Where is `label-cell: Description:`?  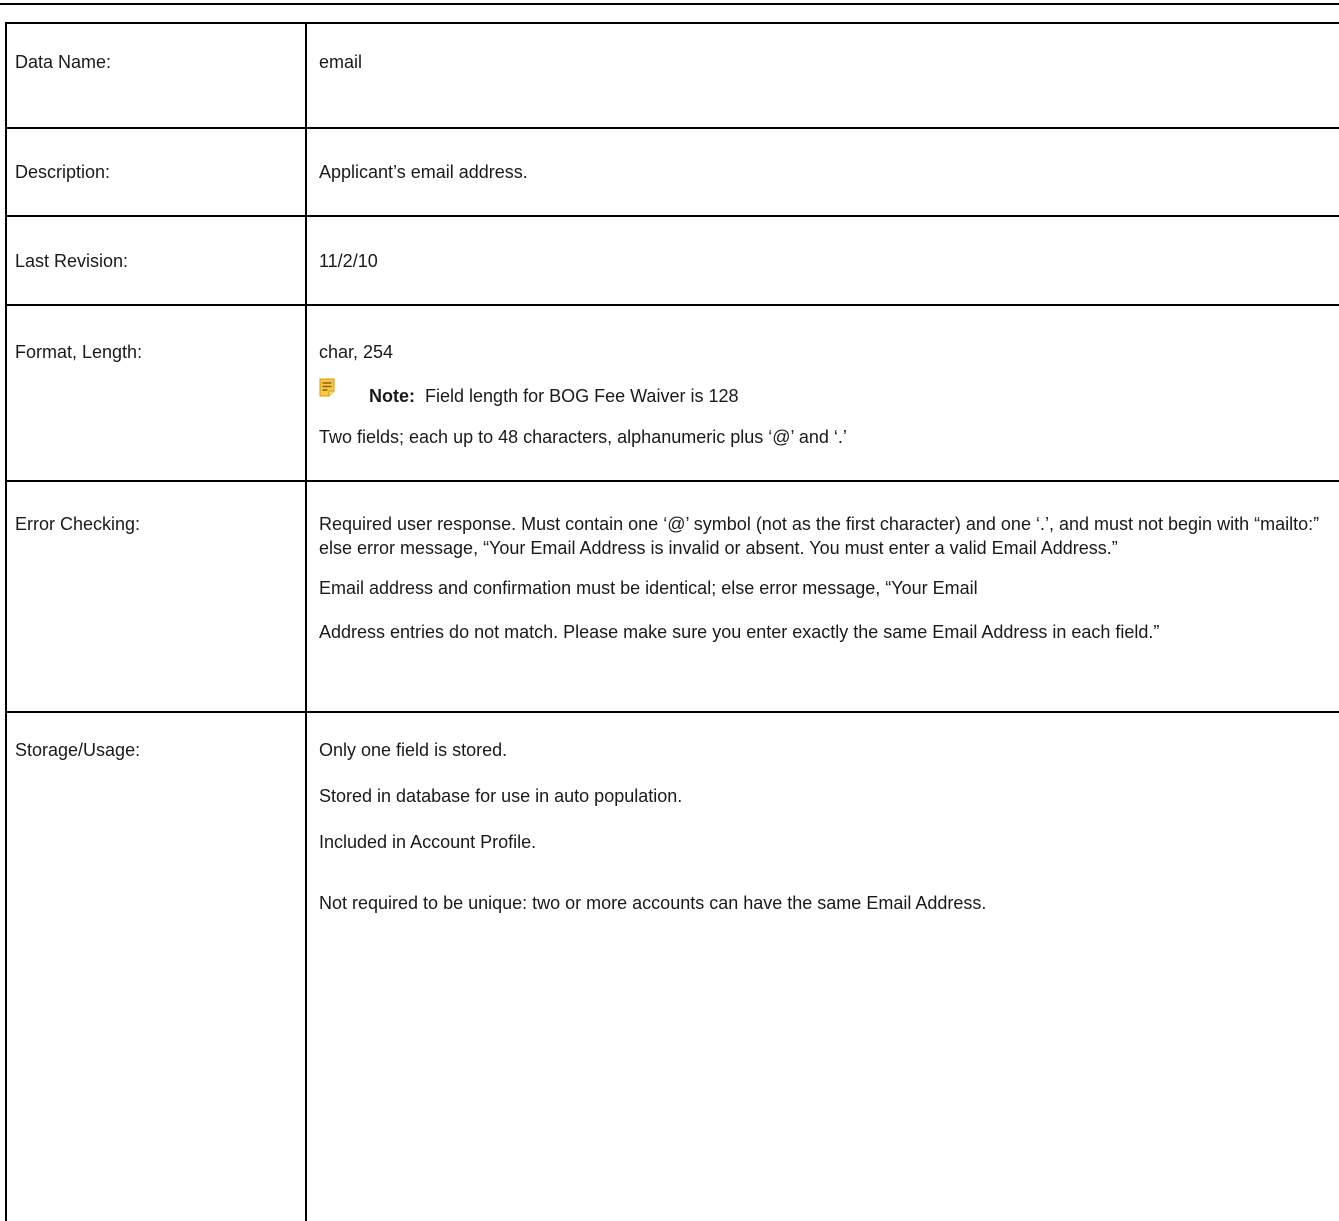
label-cell: Description: is located at coordinates (156, 172).